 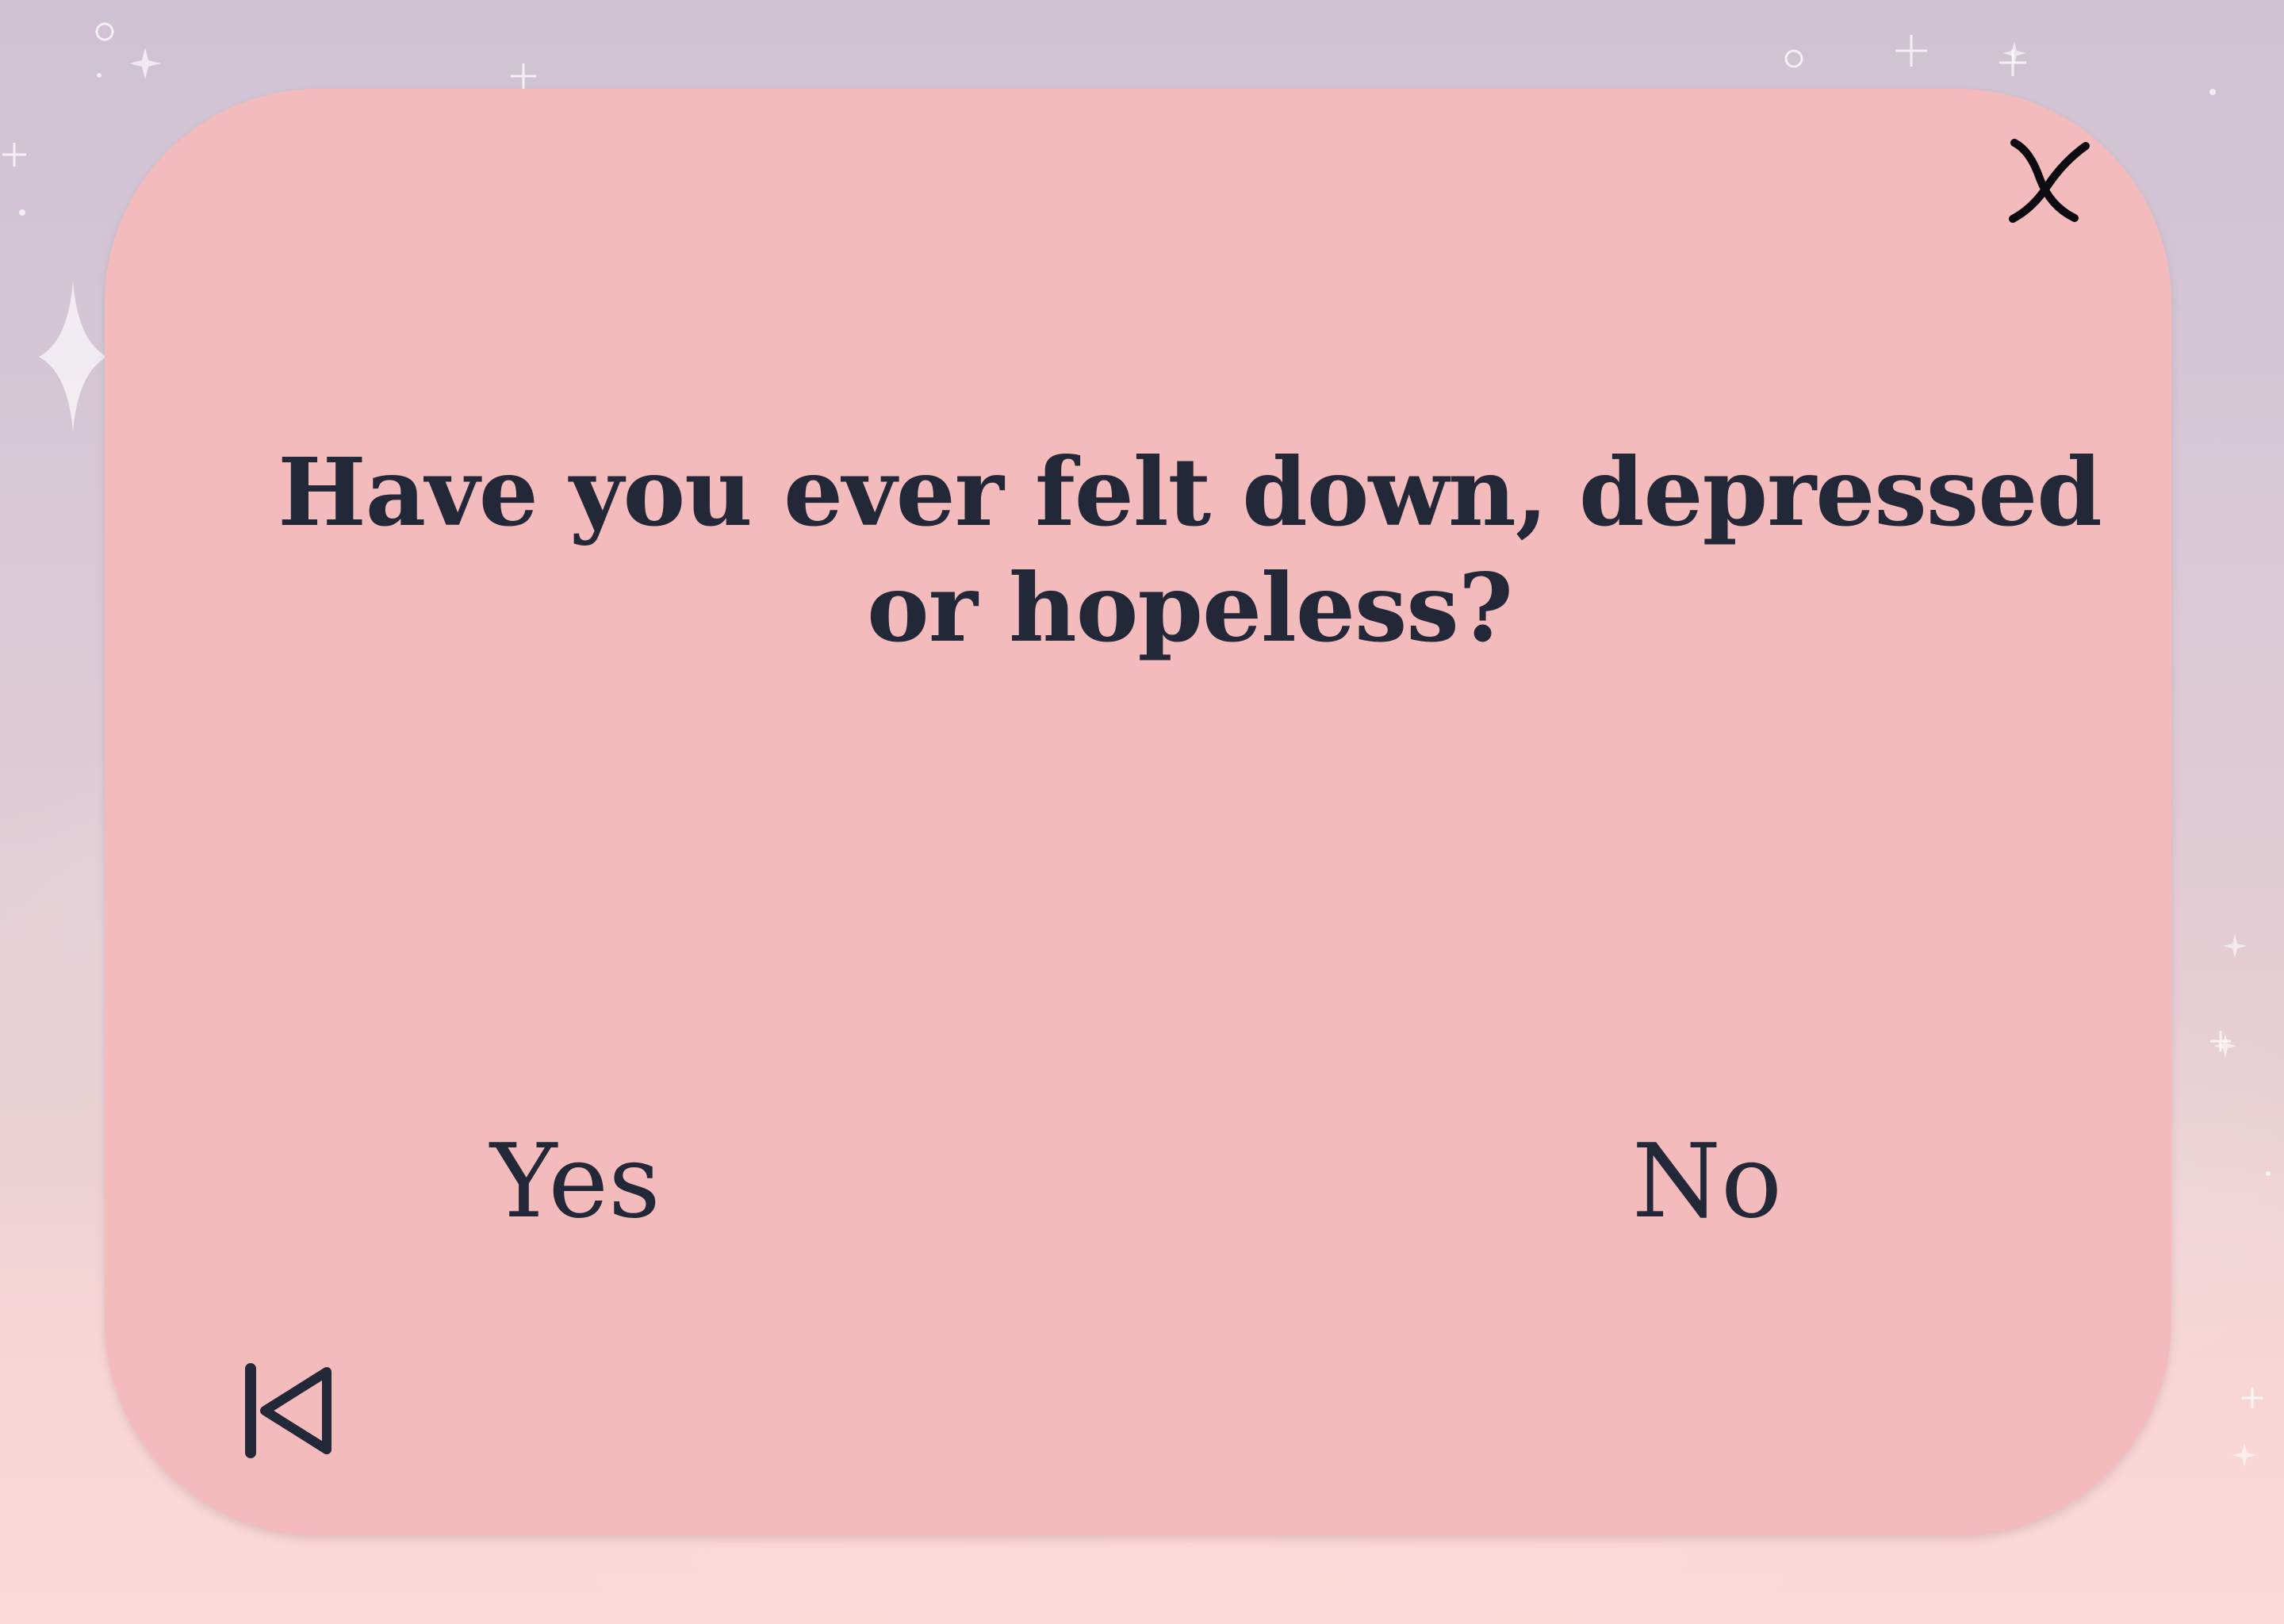 I want to click on close-button, so click(x=2050, y=182).